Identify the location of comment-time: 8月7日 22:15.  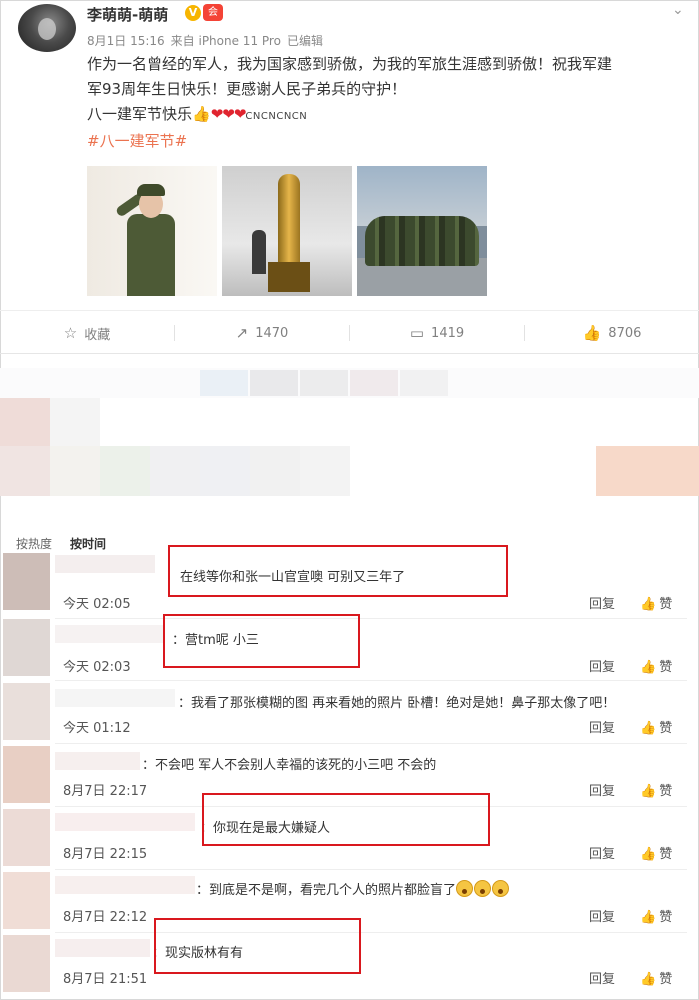
(105, 854).